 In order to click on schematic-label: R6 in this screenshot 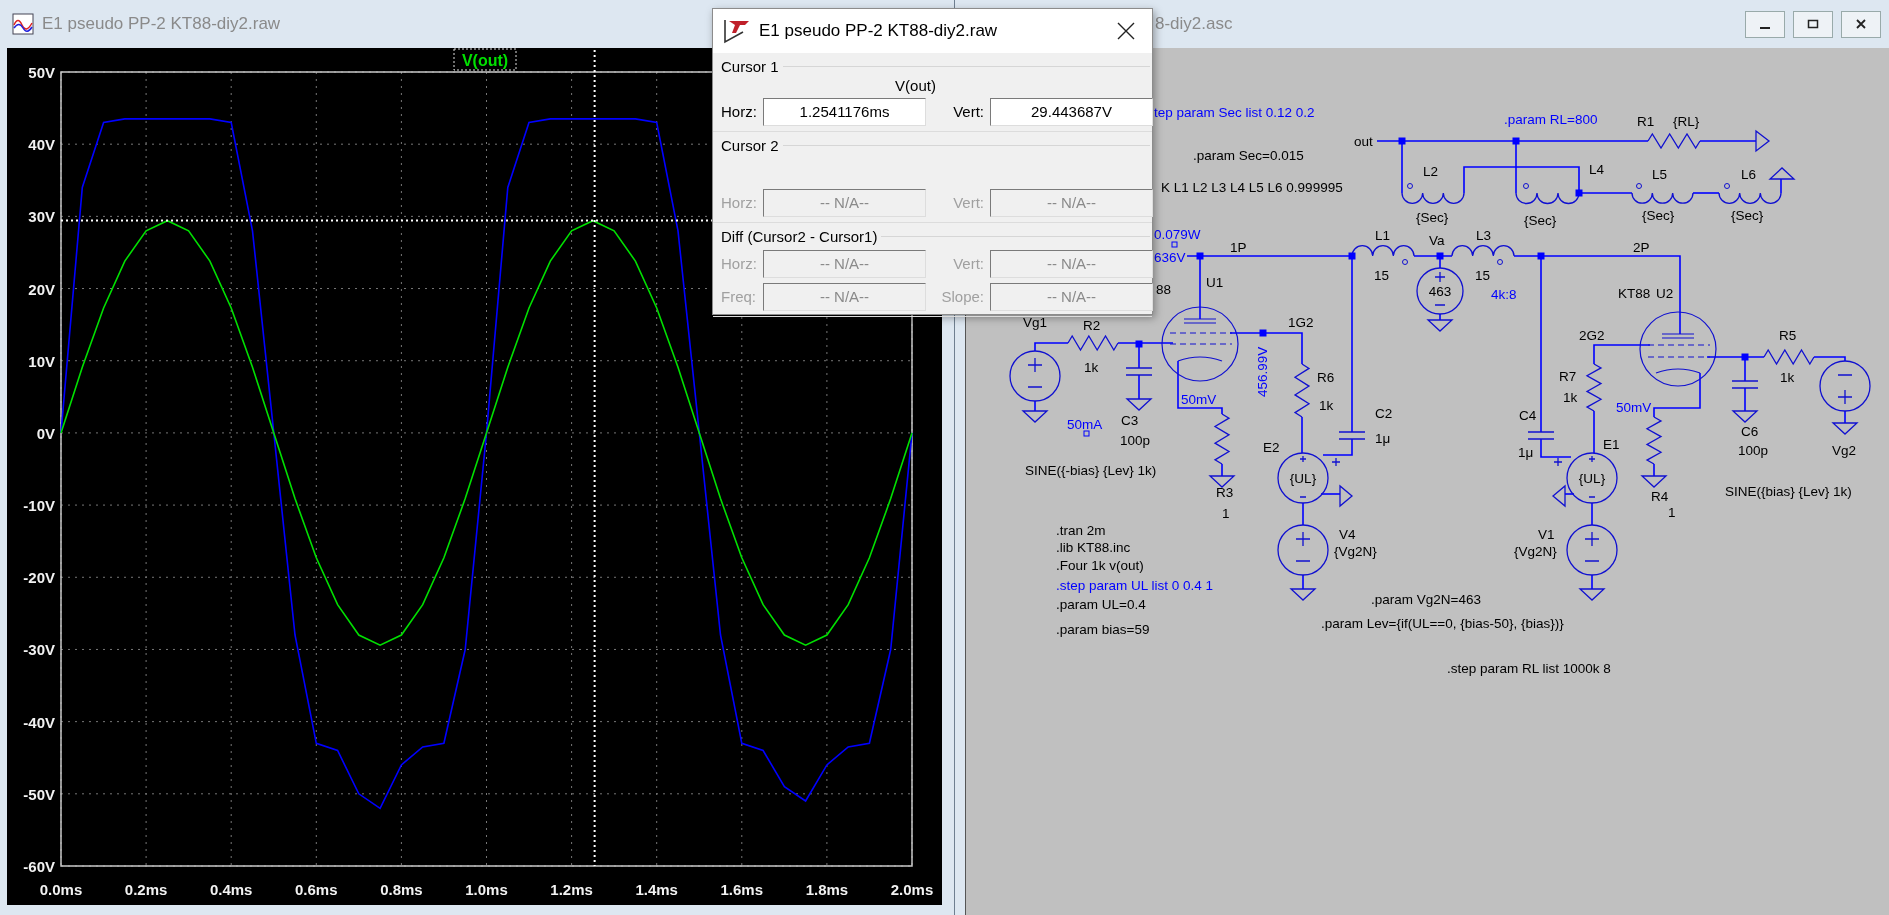, I will do `click(1326, 377)`.